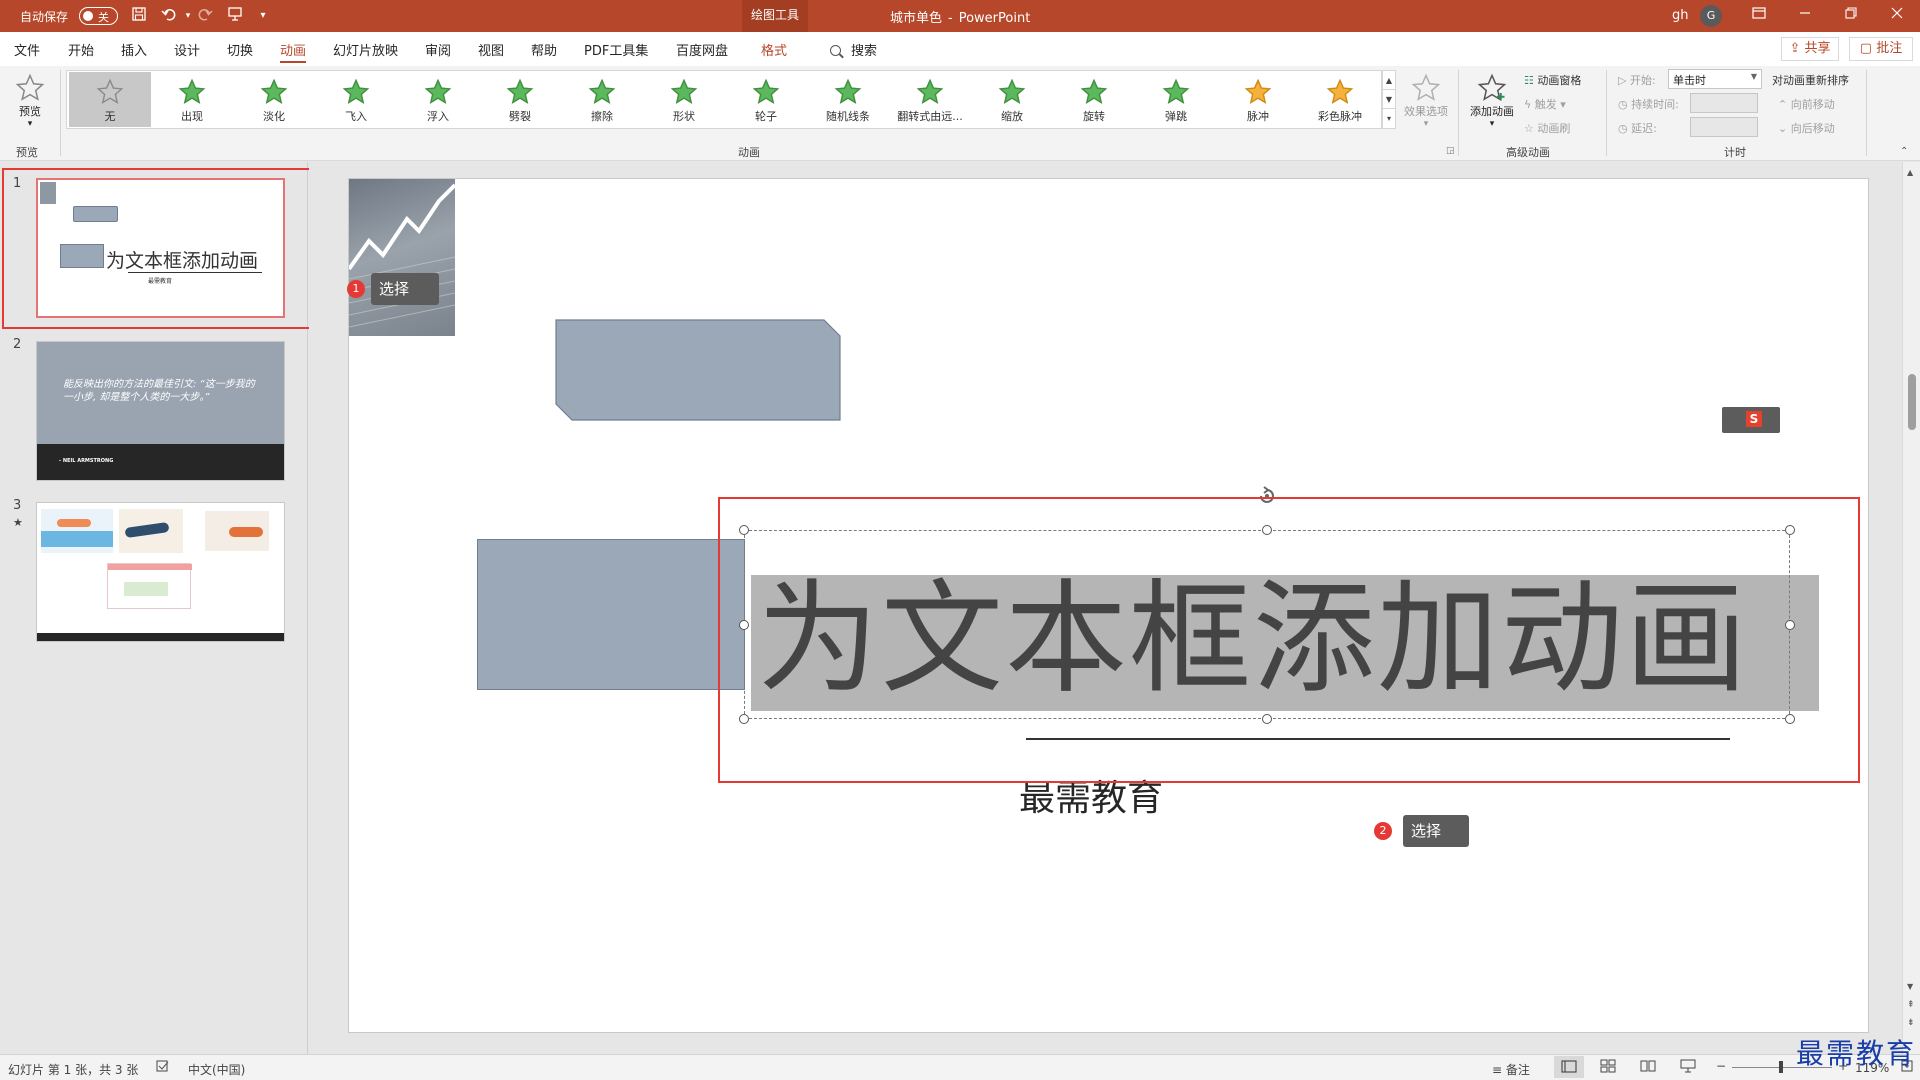 The width and height of the screenshot is (1920, 1080). I want to click on zoom-slider-thumb, so click(1781, 1067).